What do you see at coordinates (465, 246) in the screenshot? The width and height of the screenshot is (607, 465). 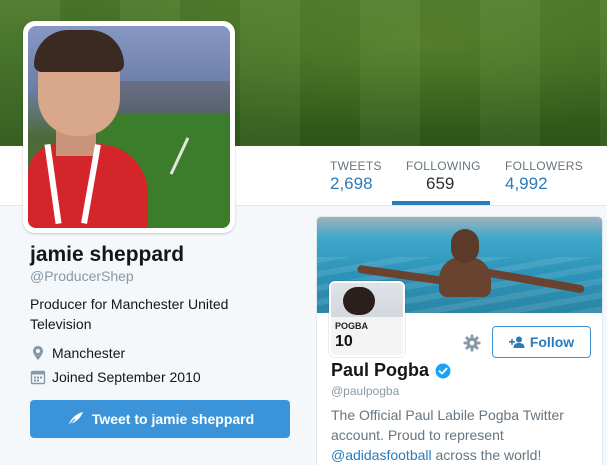 I see `banner-head` at bounding box center [465, 246].